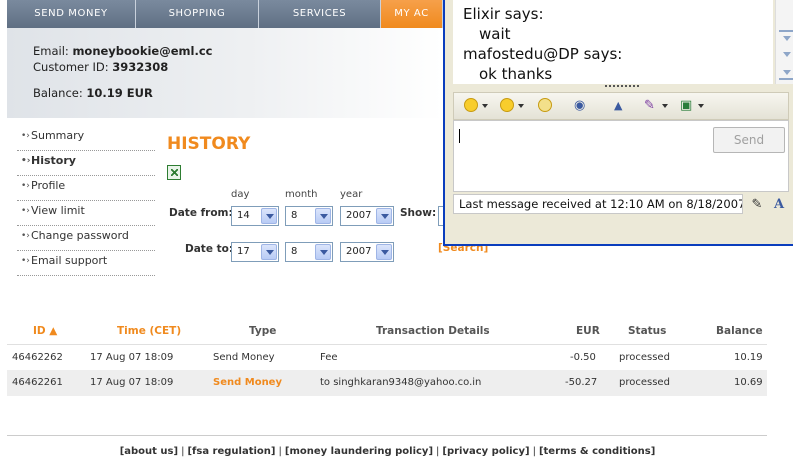 This screenshot has height=466, width=793. I want to click on day-label: day, so click(240, 194).